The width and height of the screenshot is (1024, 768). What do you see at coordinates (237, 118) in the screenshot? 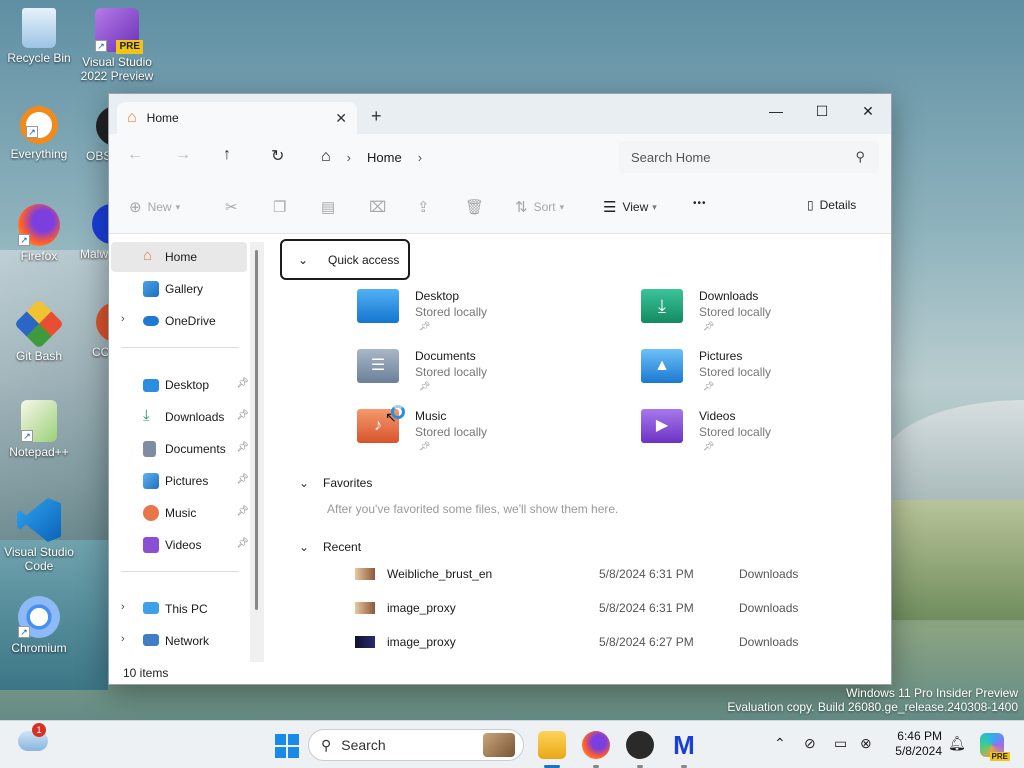
I see `tab-home: ⌂ Home ✕` at bounding box center [237, 118].